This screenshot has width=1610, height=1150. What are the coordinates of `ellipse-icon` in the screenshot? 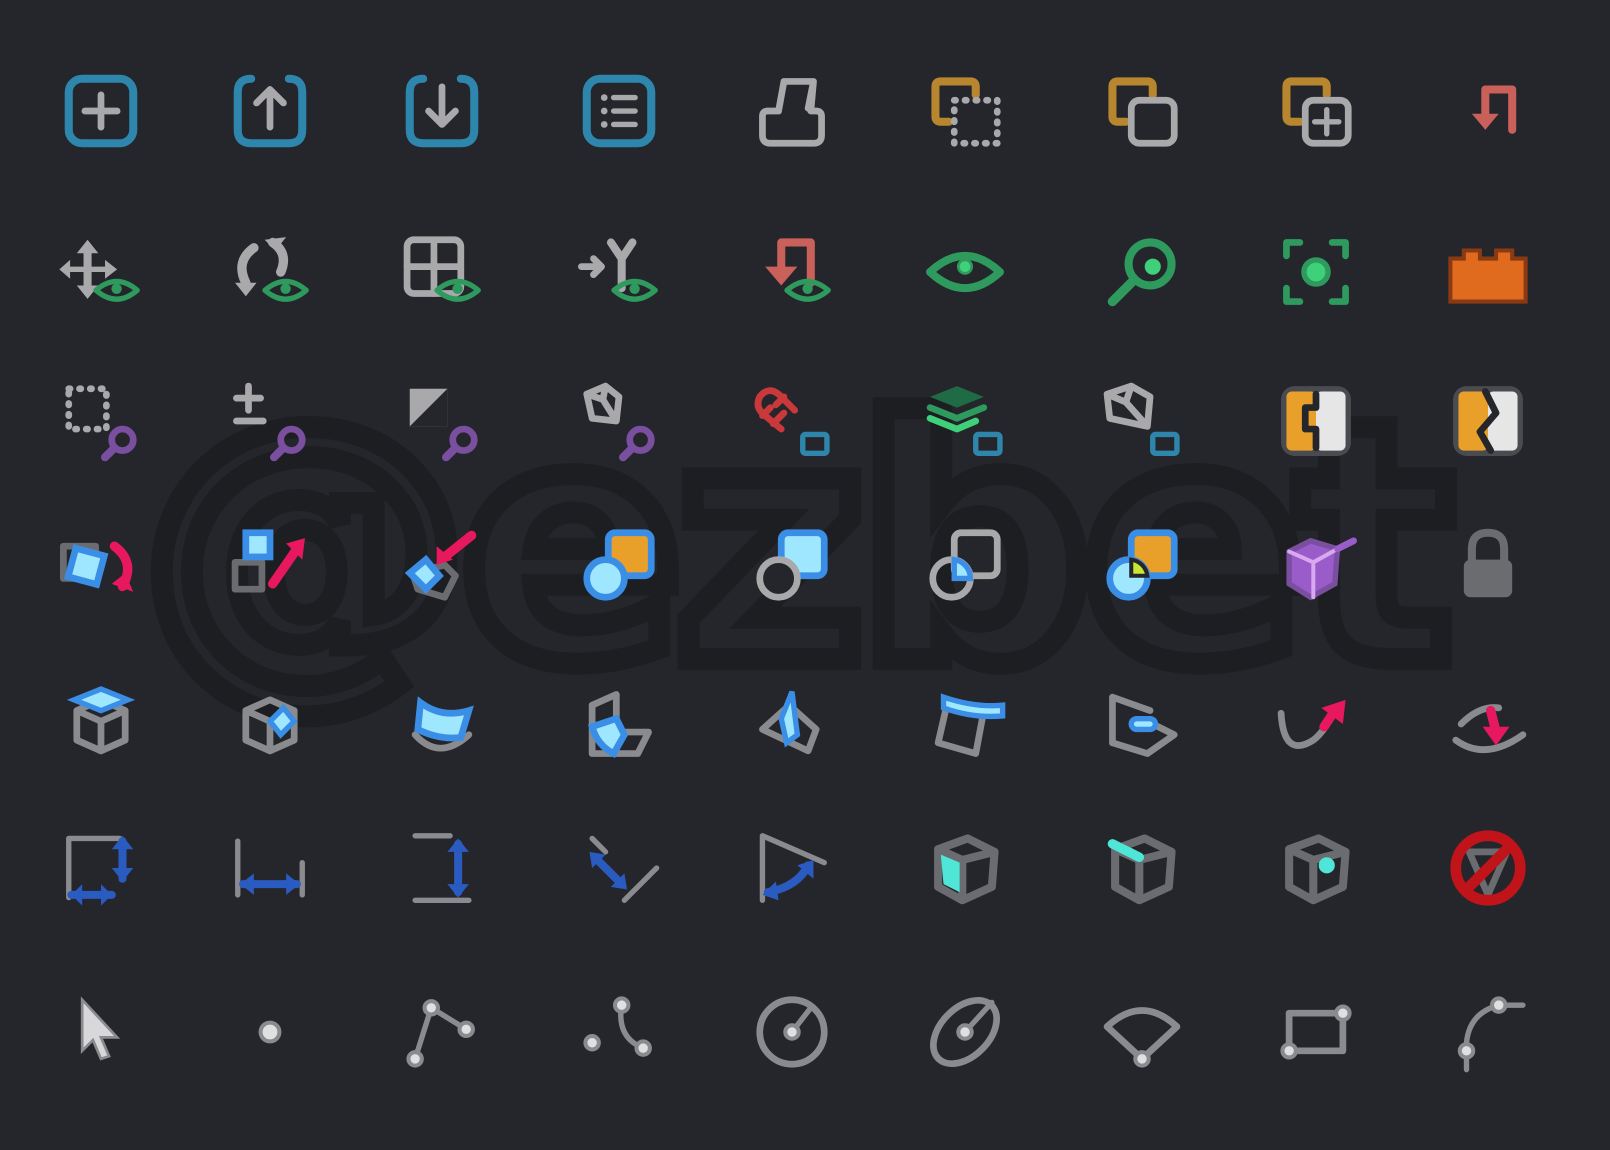 It's located at (965, 1032).